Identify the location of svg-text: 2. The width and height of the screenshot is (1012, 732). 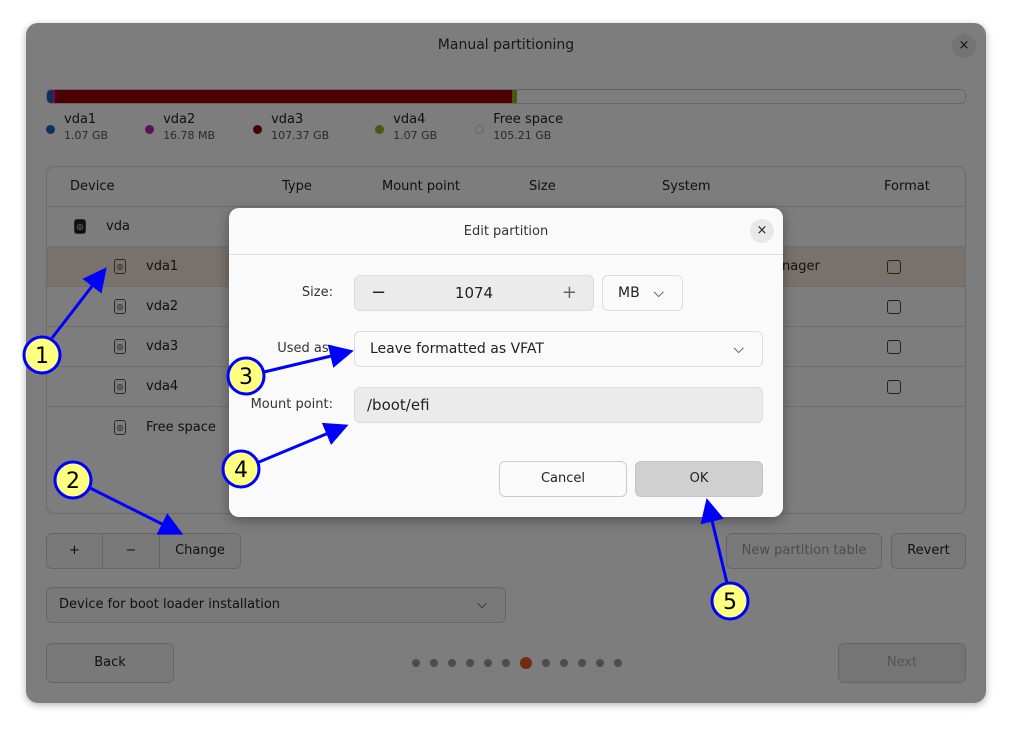
(73, 481).